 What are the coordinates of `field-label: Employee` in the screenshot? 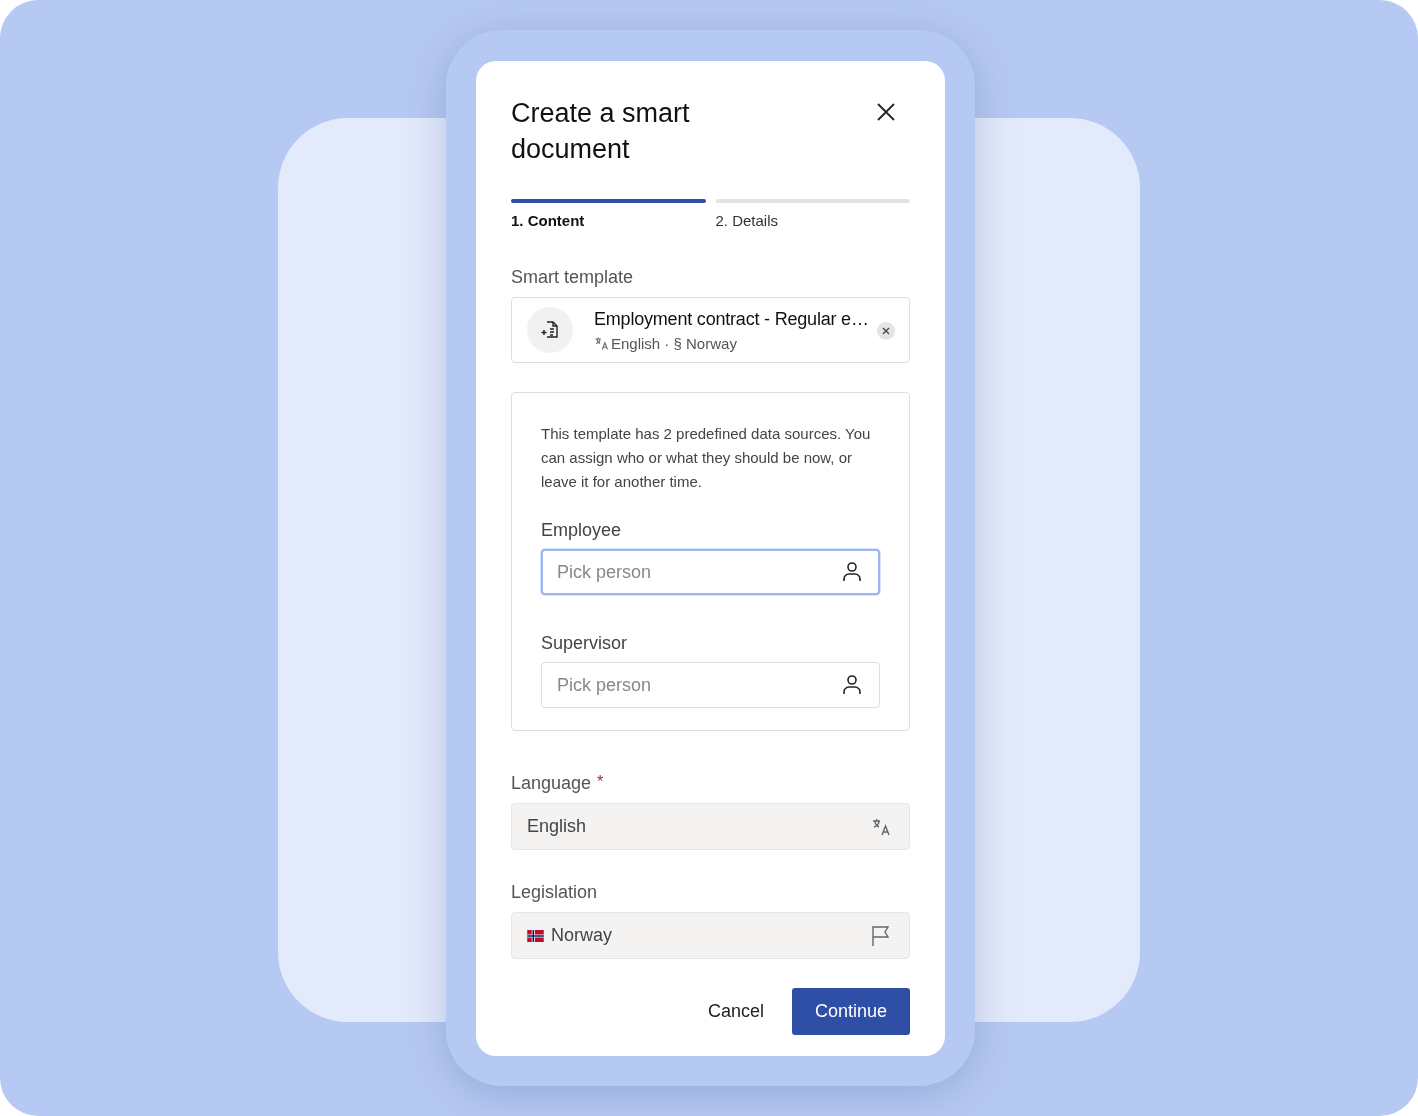 It's located at (581, 530).